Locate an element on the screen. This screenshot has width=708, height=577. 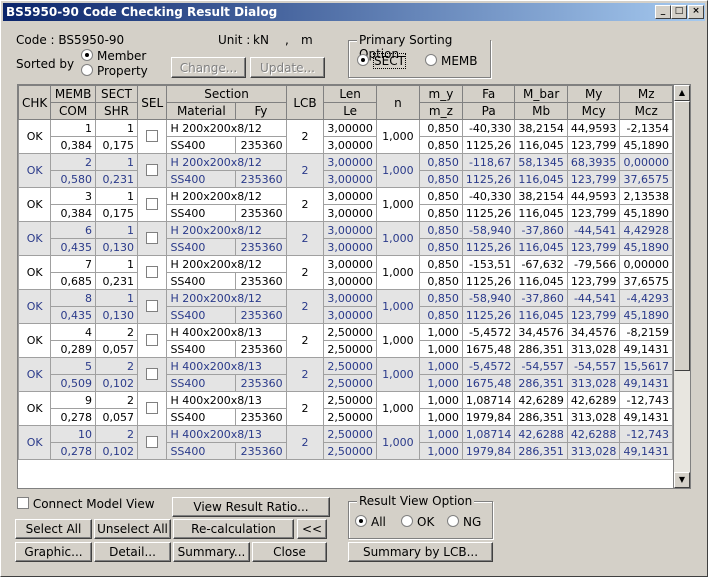
header-row-2: COM SHR Material Fy Le m_z Pa Mb Mcy Mcz is located at coordinates (346, 111).